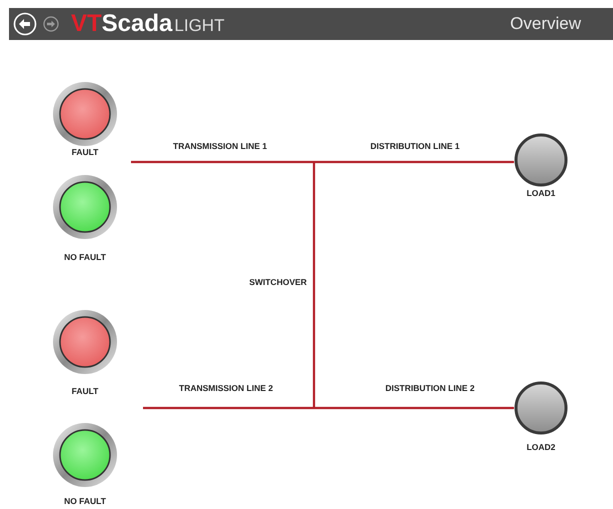  I want to click on line-label: TRANSMISSION LINE 2, so click(226, 388).